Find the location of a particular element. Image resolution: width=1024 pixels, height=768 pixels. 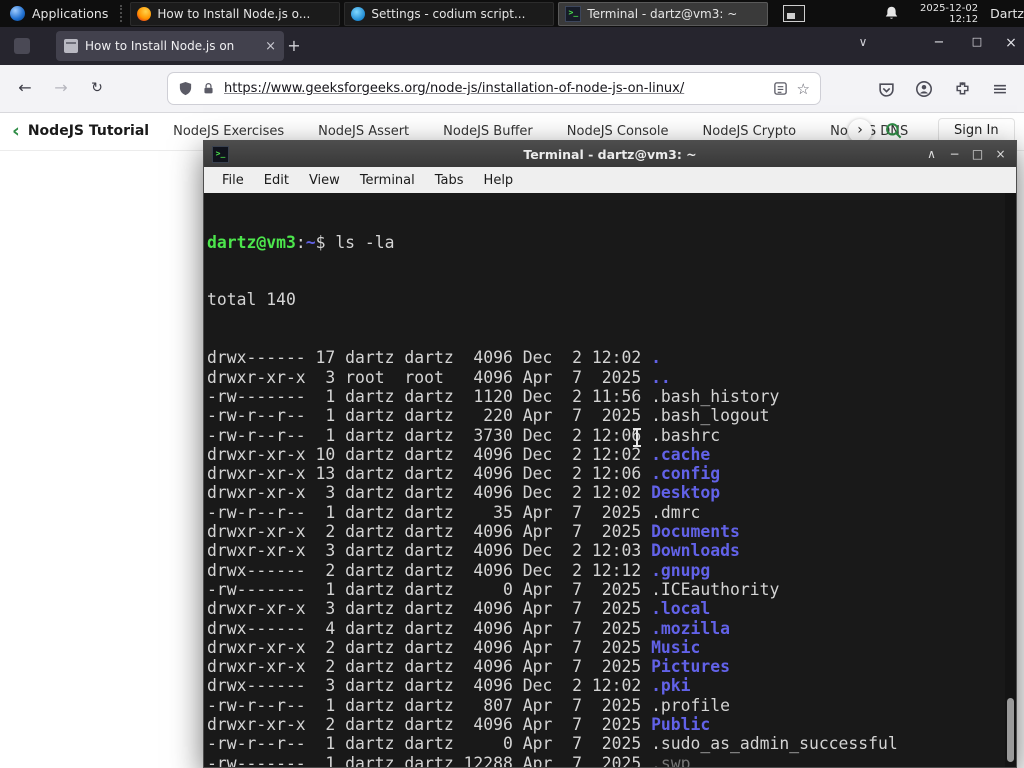

menu-hamburger-icon: ≡ is located at coordinates (1000, 89).